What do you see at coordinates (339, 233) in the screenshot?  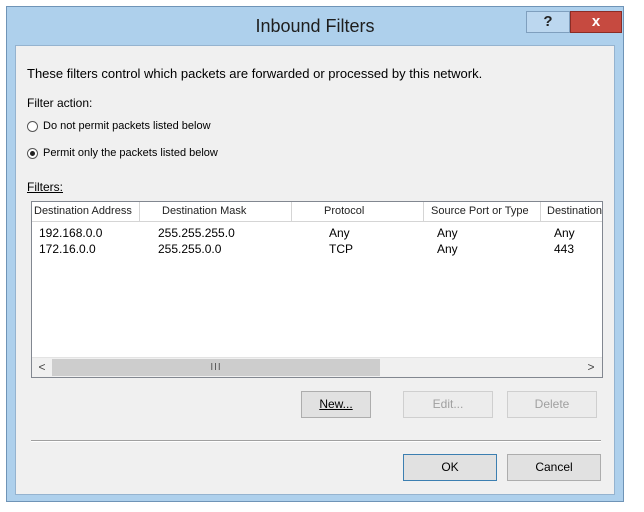 I see `cell-protocol: Any` at bounding box center [339, 233].